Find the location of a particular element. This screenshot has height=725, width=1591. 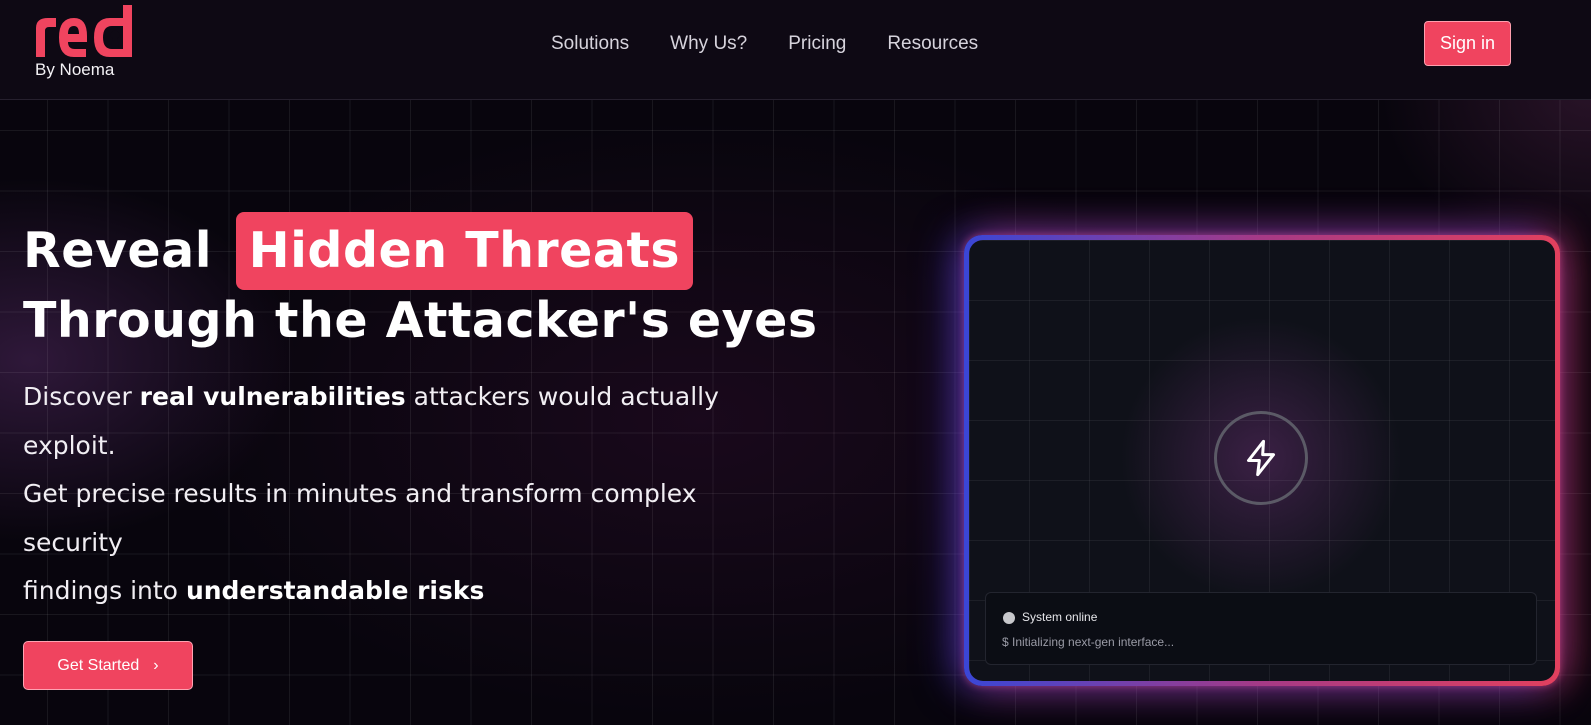

desc-bold-2: understandable risks is located at coordinates (335, 590).